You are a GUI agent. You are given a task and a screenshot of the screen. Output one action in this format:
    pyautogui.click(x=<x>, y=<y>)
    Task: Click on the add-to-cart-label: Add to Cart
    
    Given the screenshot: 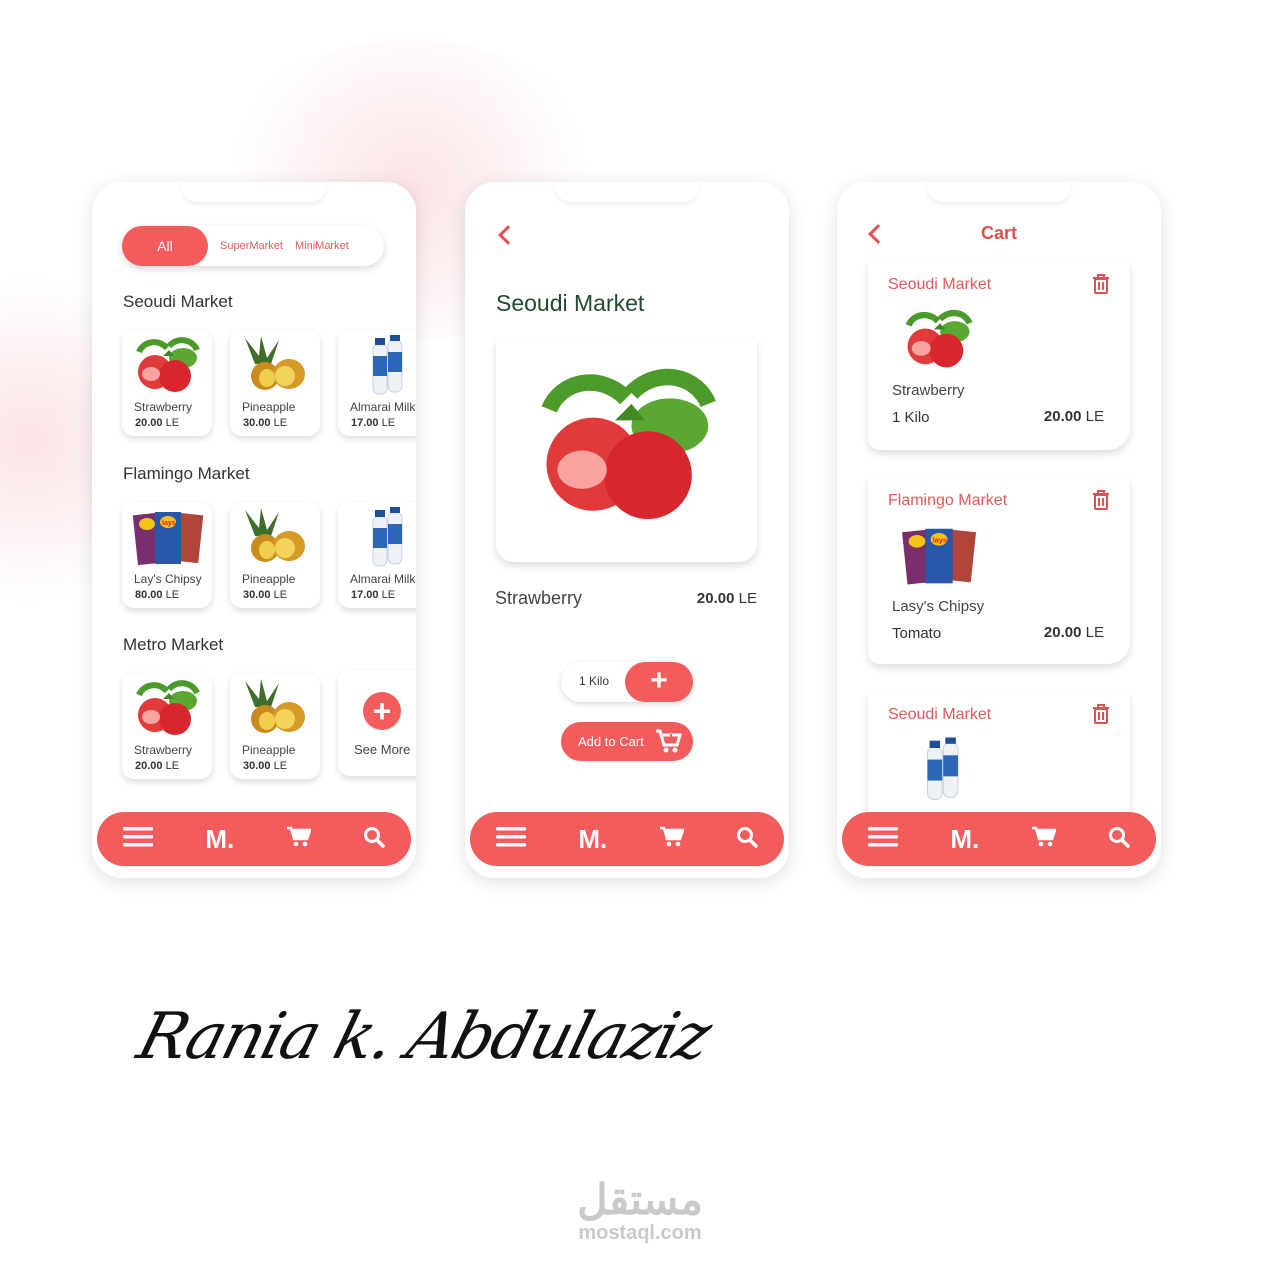 What is the action you would take?
    pyautogui.click(x=611, y=741)
    